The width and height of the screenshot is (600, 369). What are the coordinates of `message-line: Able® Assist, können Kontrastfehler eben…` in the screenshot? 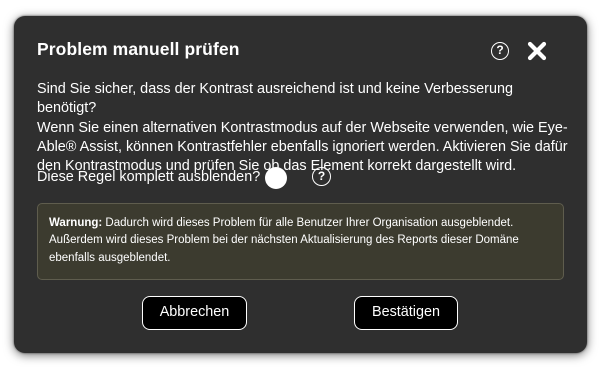 It's located at (302, 146).